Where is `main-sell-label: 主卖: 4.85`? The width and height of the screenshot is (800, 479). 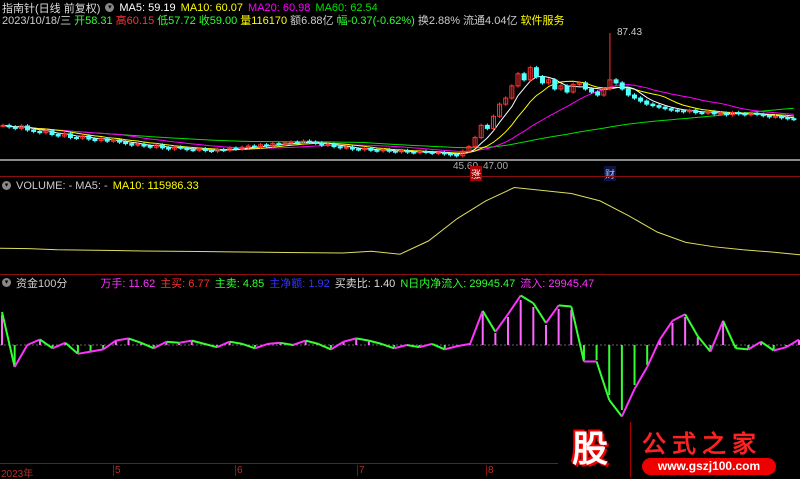 main-sell-label: 主卖: 4.85 is located at coordinates (239, 283).